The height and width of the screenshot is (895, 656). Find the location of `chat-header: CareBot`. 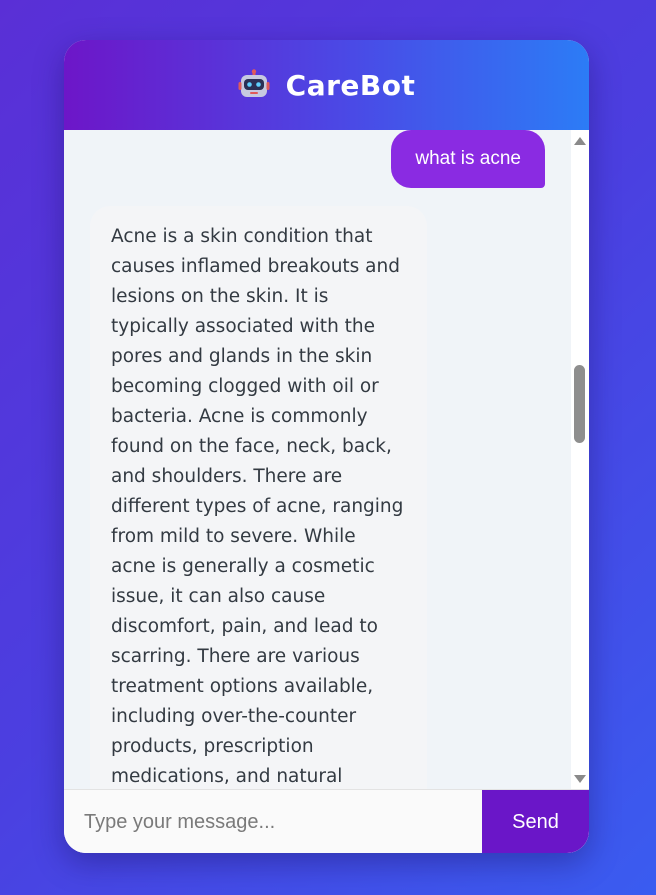

chat-header: CareBot is located at coordinates (326, 85).